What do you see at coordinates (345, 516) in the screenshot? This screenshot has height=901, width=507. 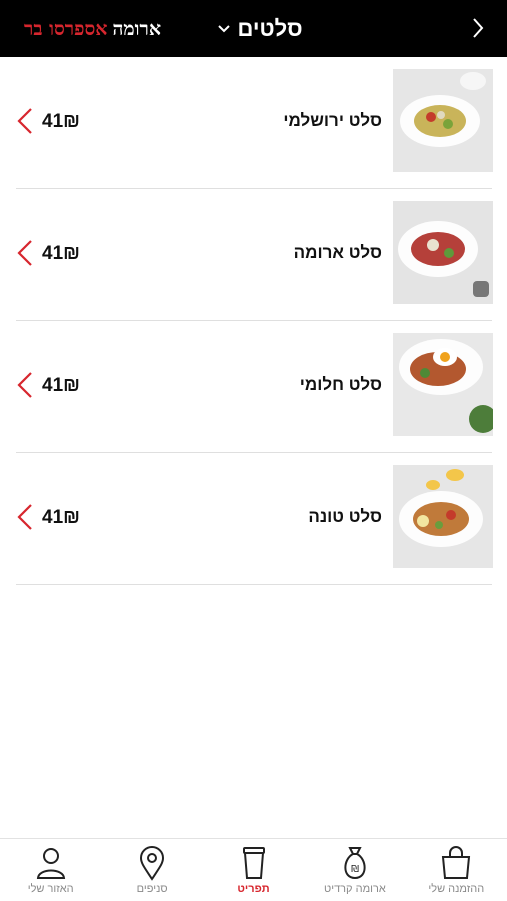 I see `item-name: סלט טונה` at bounding box center [345, 516].